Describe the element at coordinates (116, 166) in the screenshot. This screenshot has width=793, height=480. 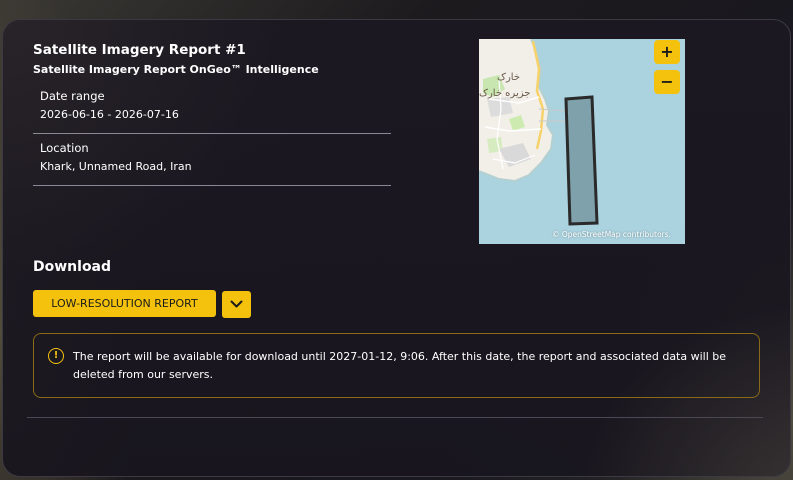
I see `location-value: Khark, Unnamed Road, Iran` at that location.